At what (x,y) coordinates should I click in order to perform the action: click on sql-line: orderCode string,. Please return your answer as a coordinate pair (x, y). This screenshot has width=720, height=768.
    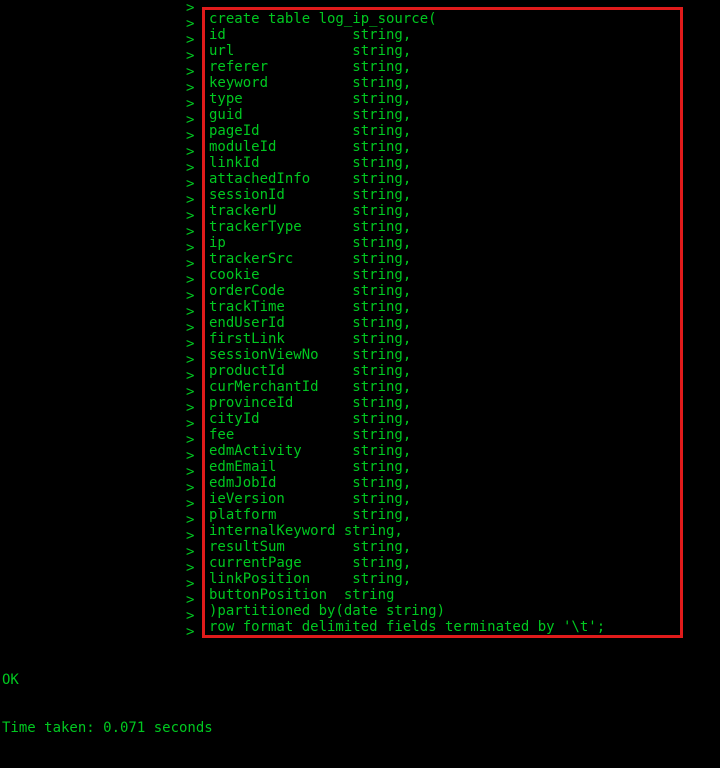
    Looking at the image, I should click on (310, 291).